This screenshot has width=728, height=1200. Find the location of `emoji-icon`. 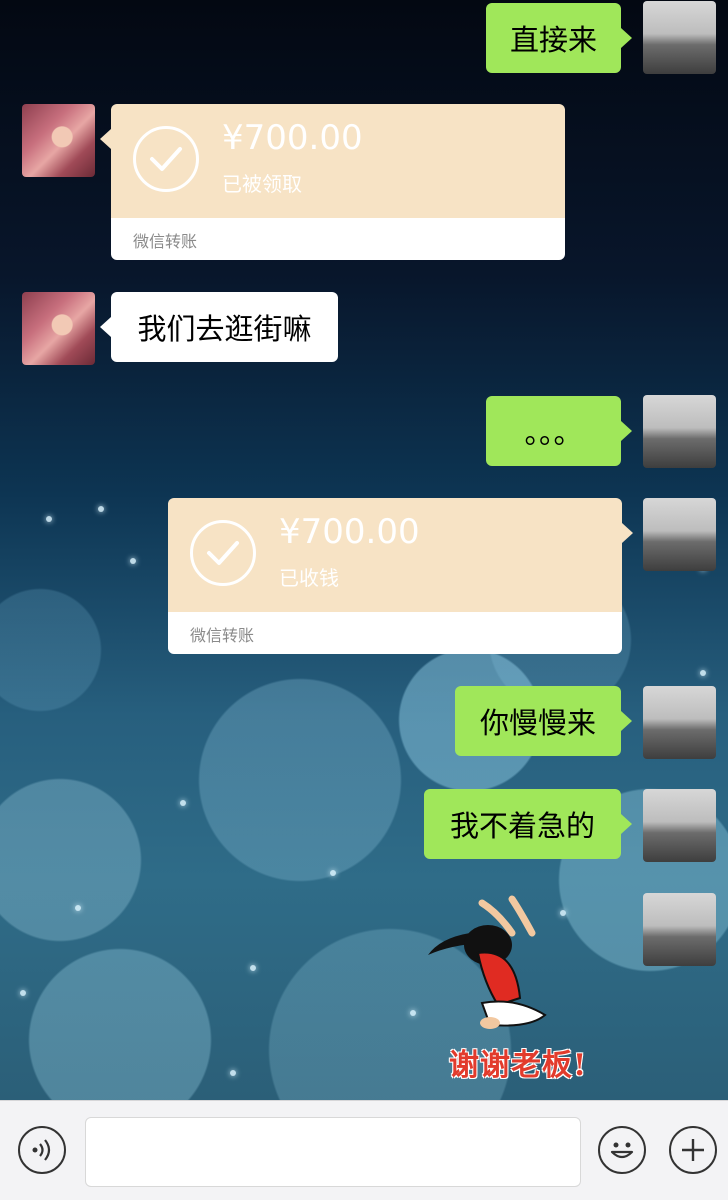

emoji-icon is located at coordinates (622, 1150).